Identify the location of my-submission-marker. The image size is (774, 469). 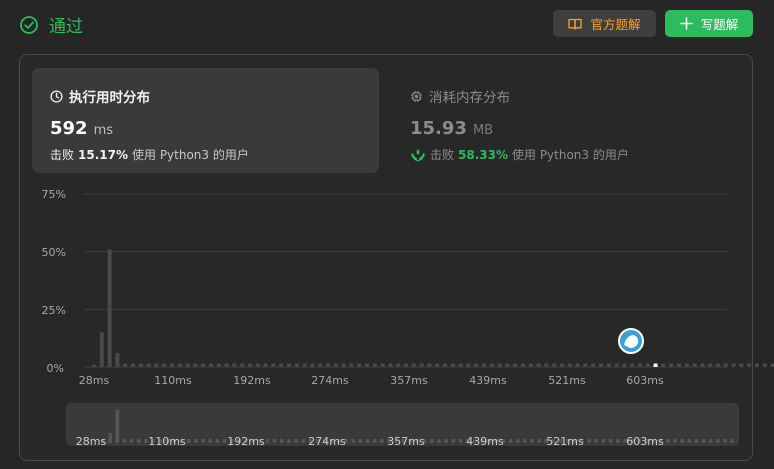
(631, 341).